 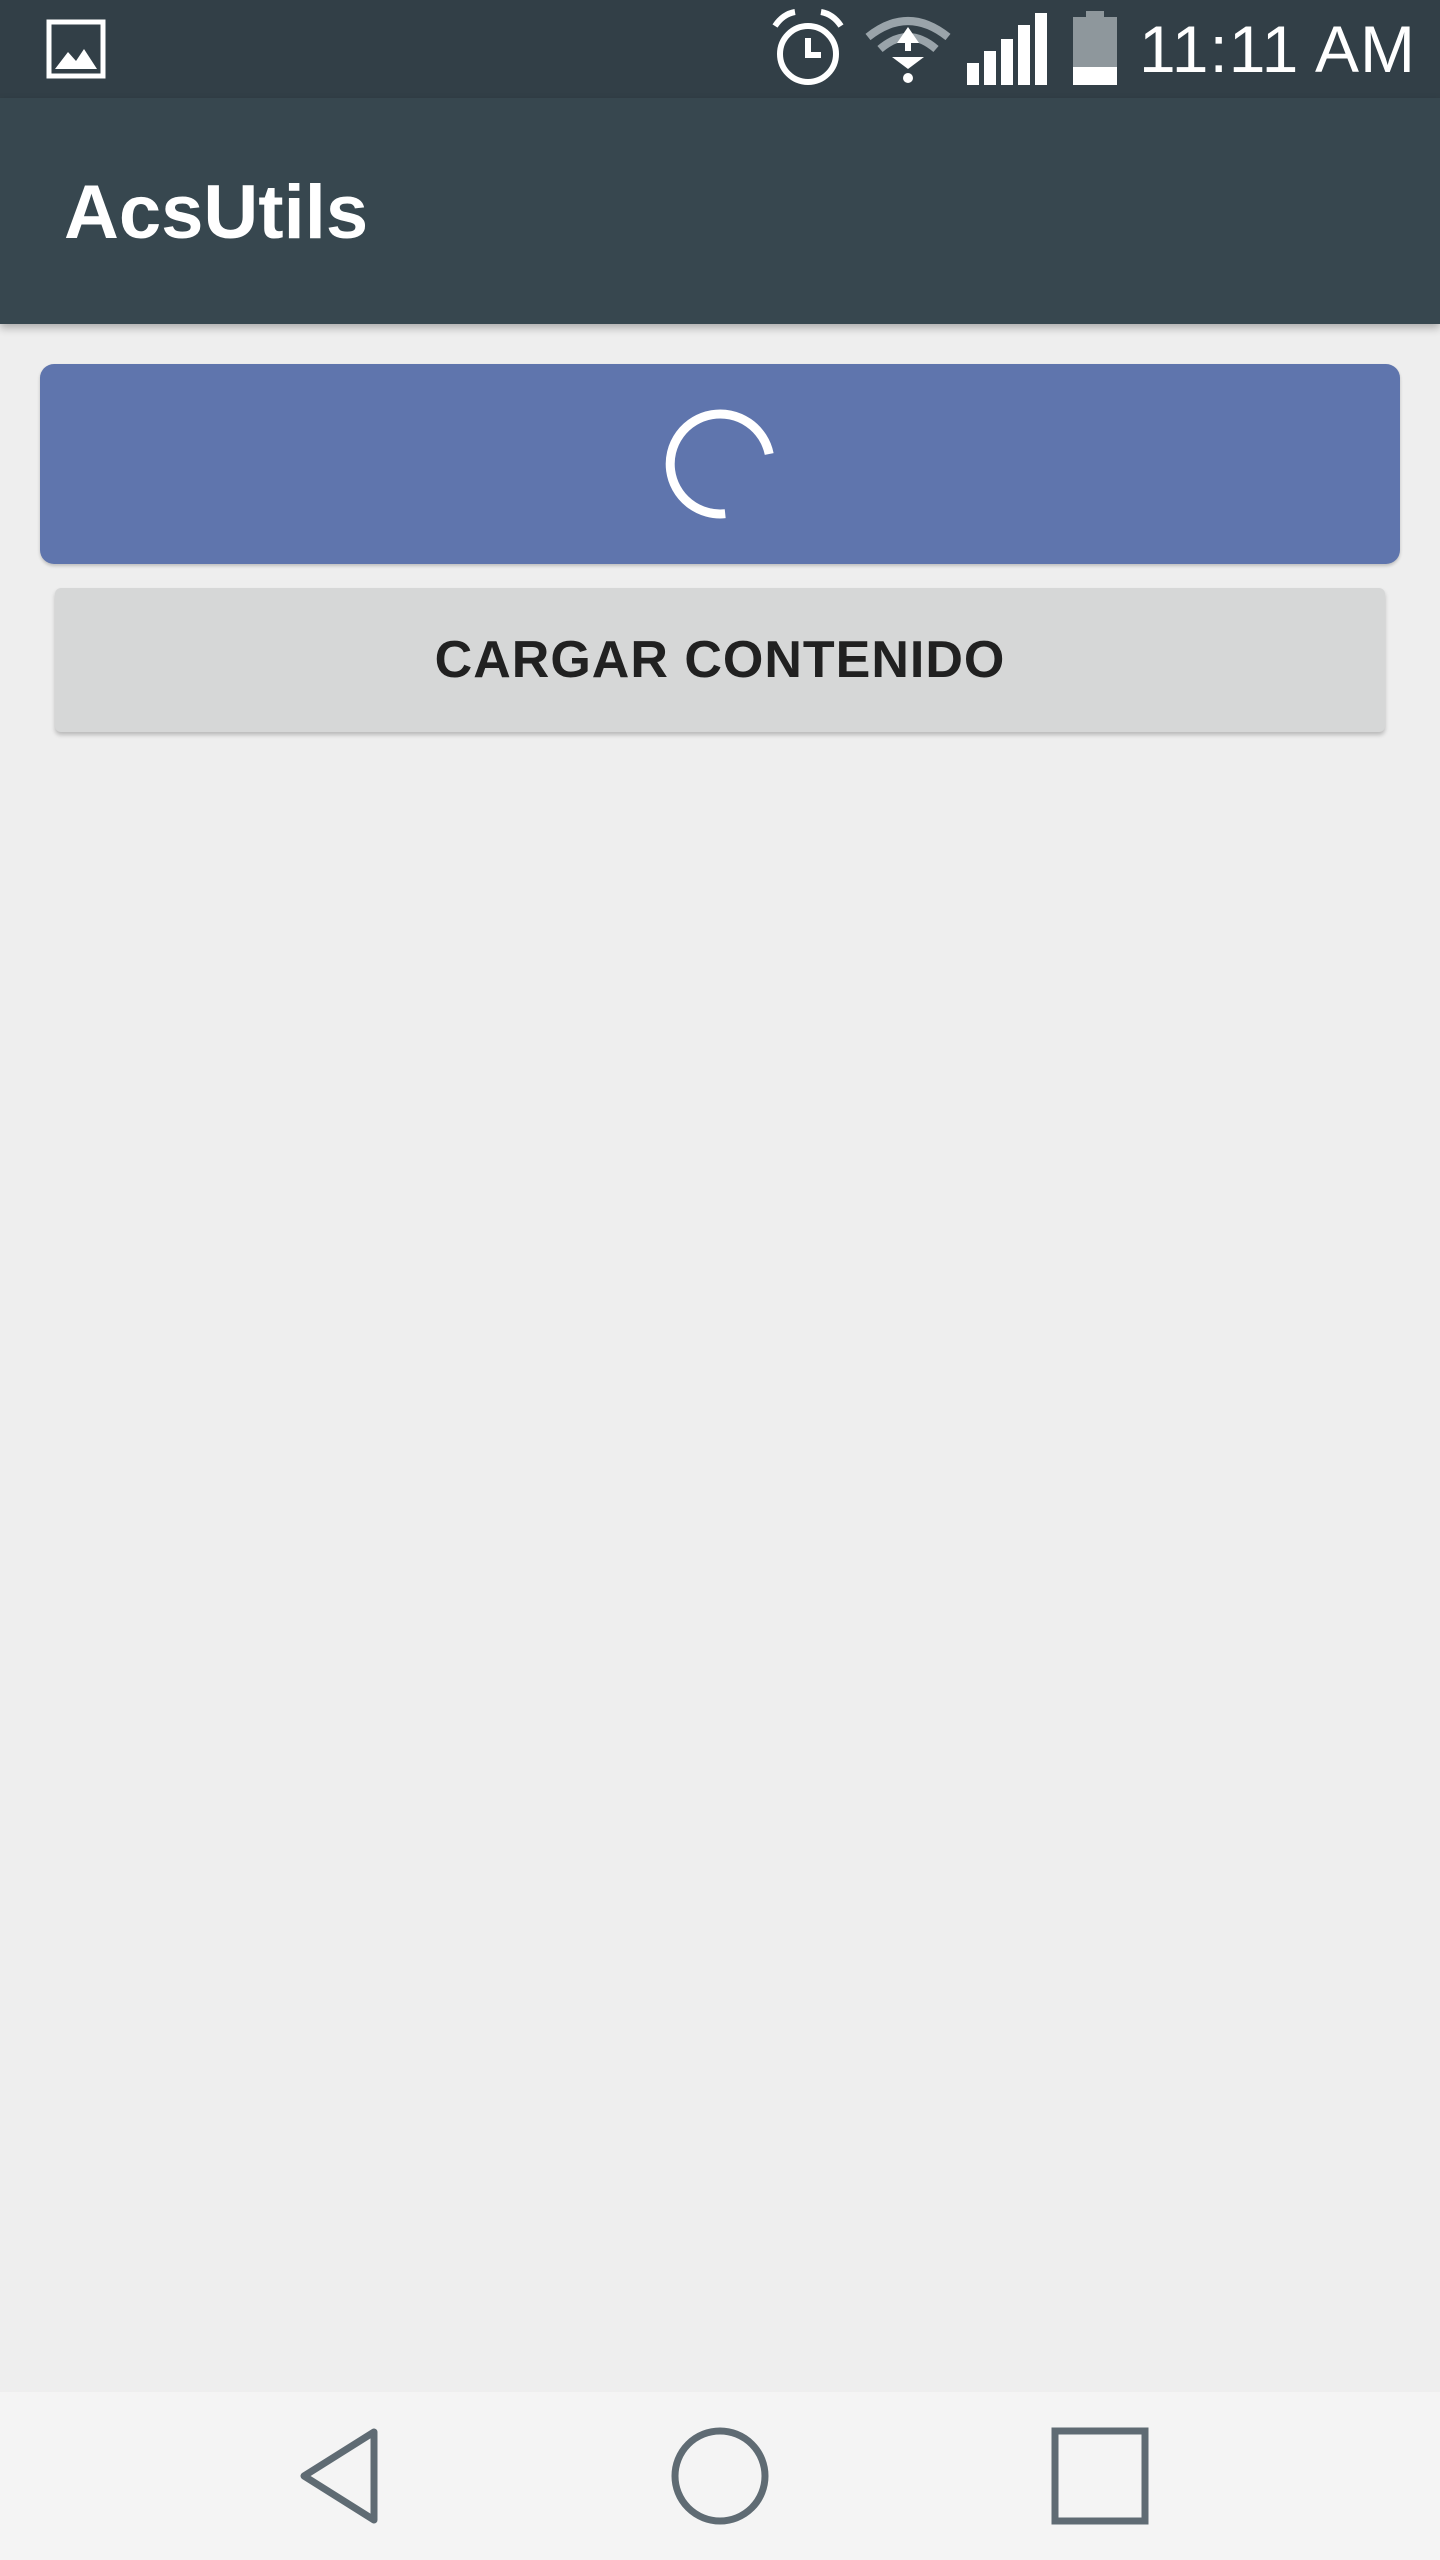 I want to click on app-title: AcsUtils, so click(x=216, y=212).